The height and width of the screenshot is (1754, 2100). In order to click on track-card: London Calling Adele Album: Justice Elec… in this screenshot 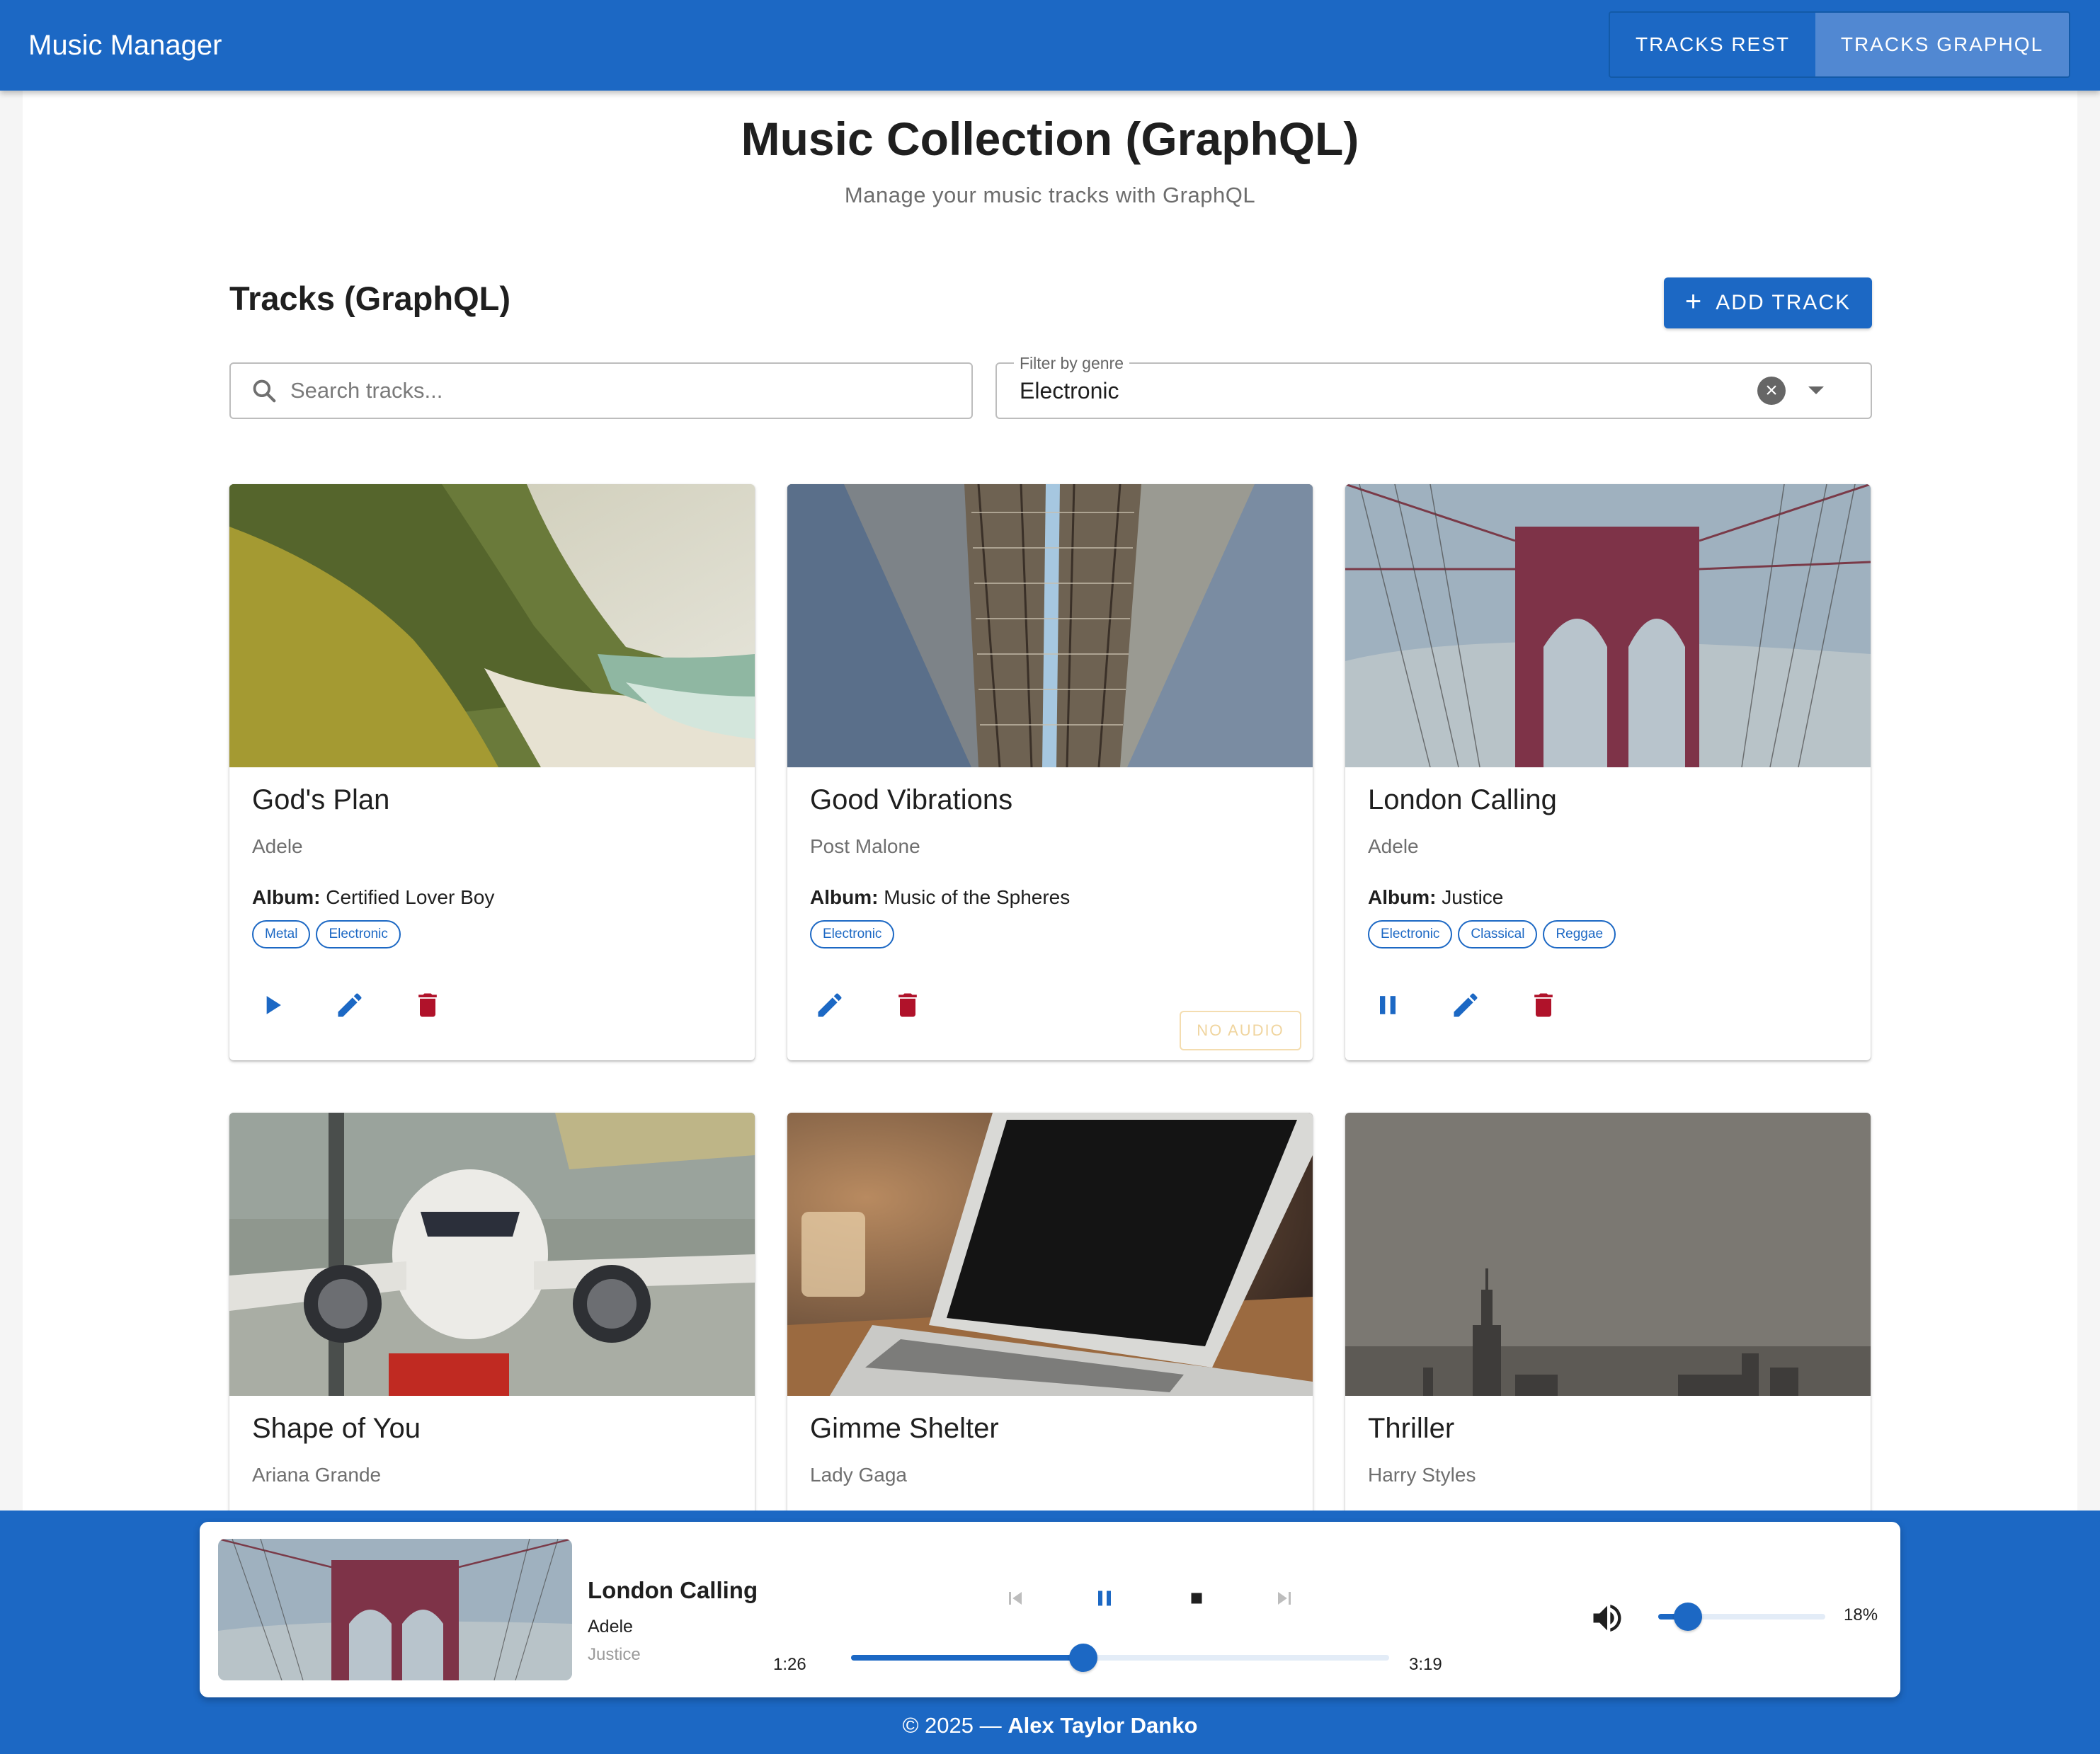, I will do `click(1608, 772)`.